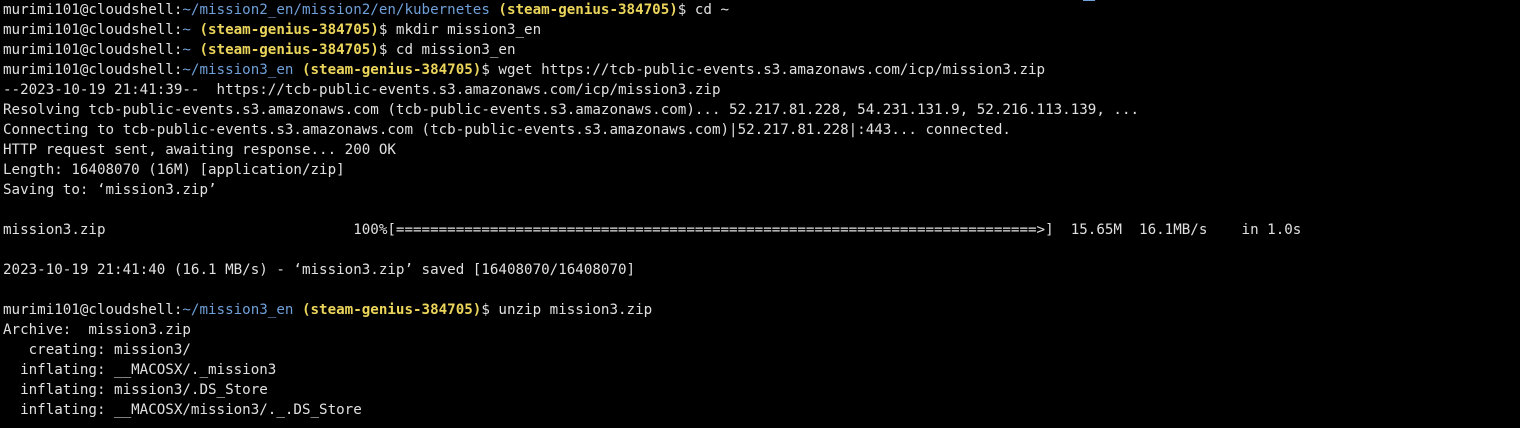 The width and height of the screenshot is (1520, 428). Describe the element at coordinates (110, 190) in the screenshot. I see `output-line: Saving to: ‘mission3.zip’` at that location.